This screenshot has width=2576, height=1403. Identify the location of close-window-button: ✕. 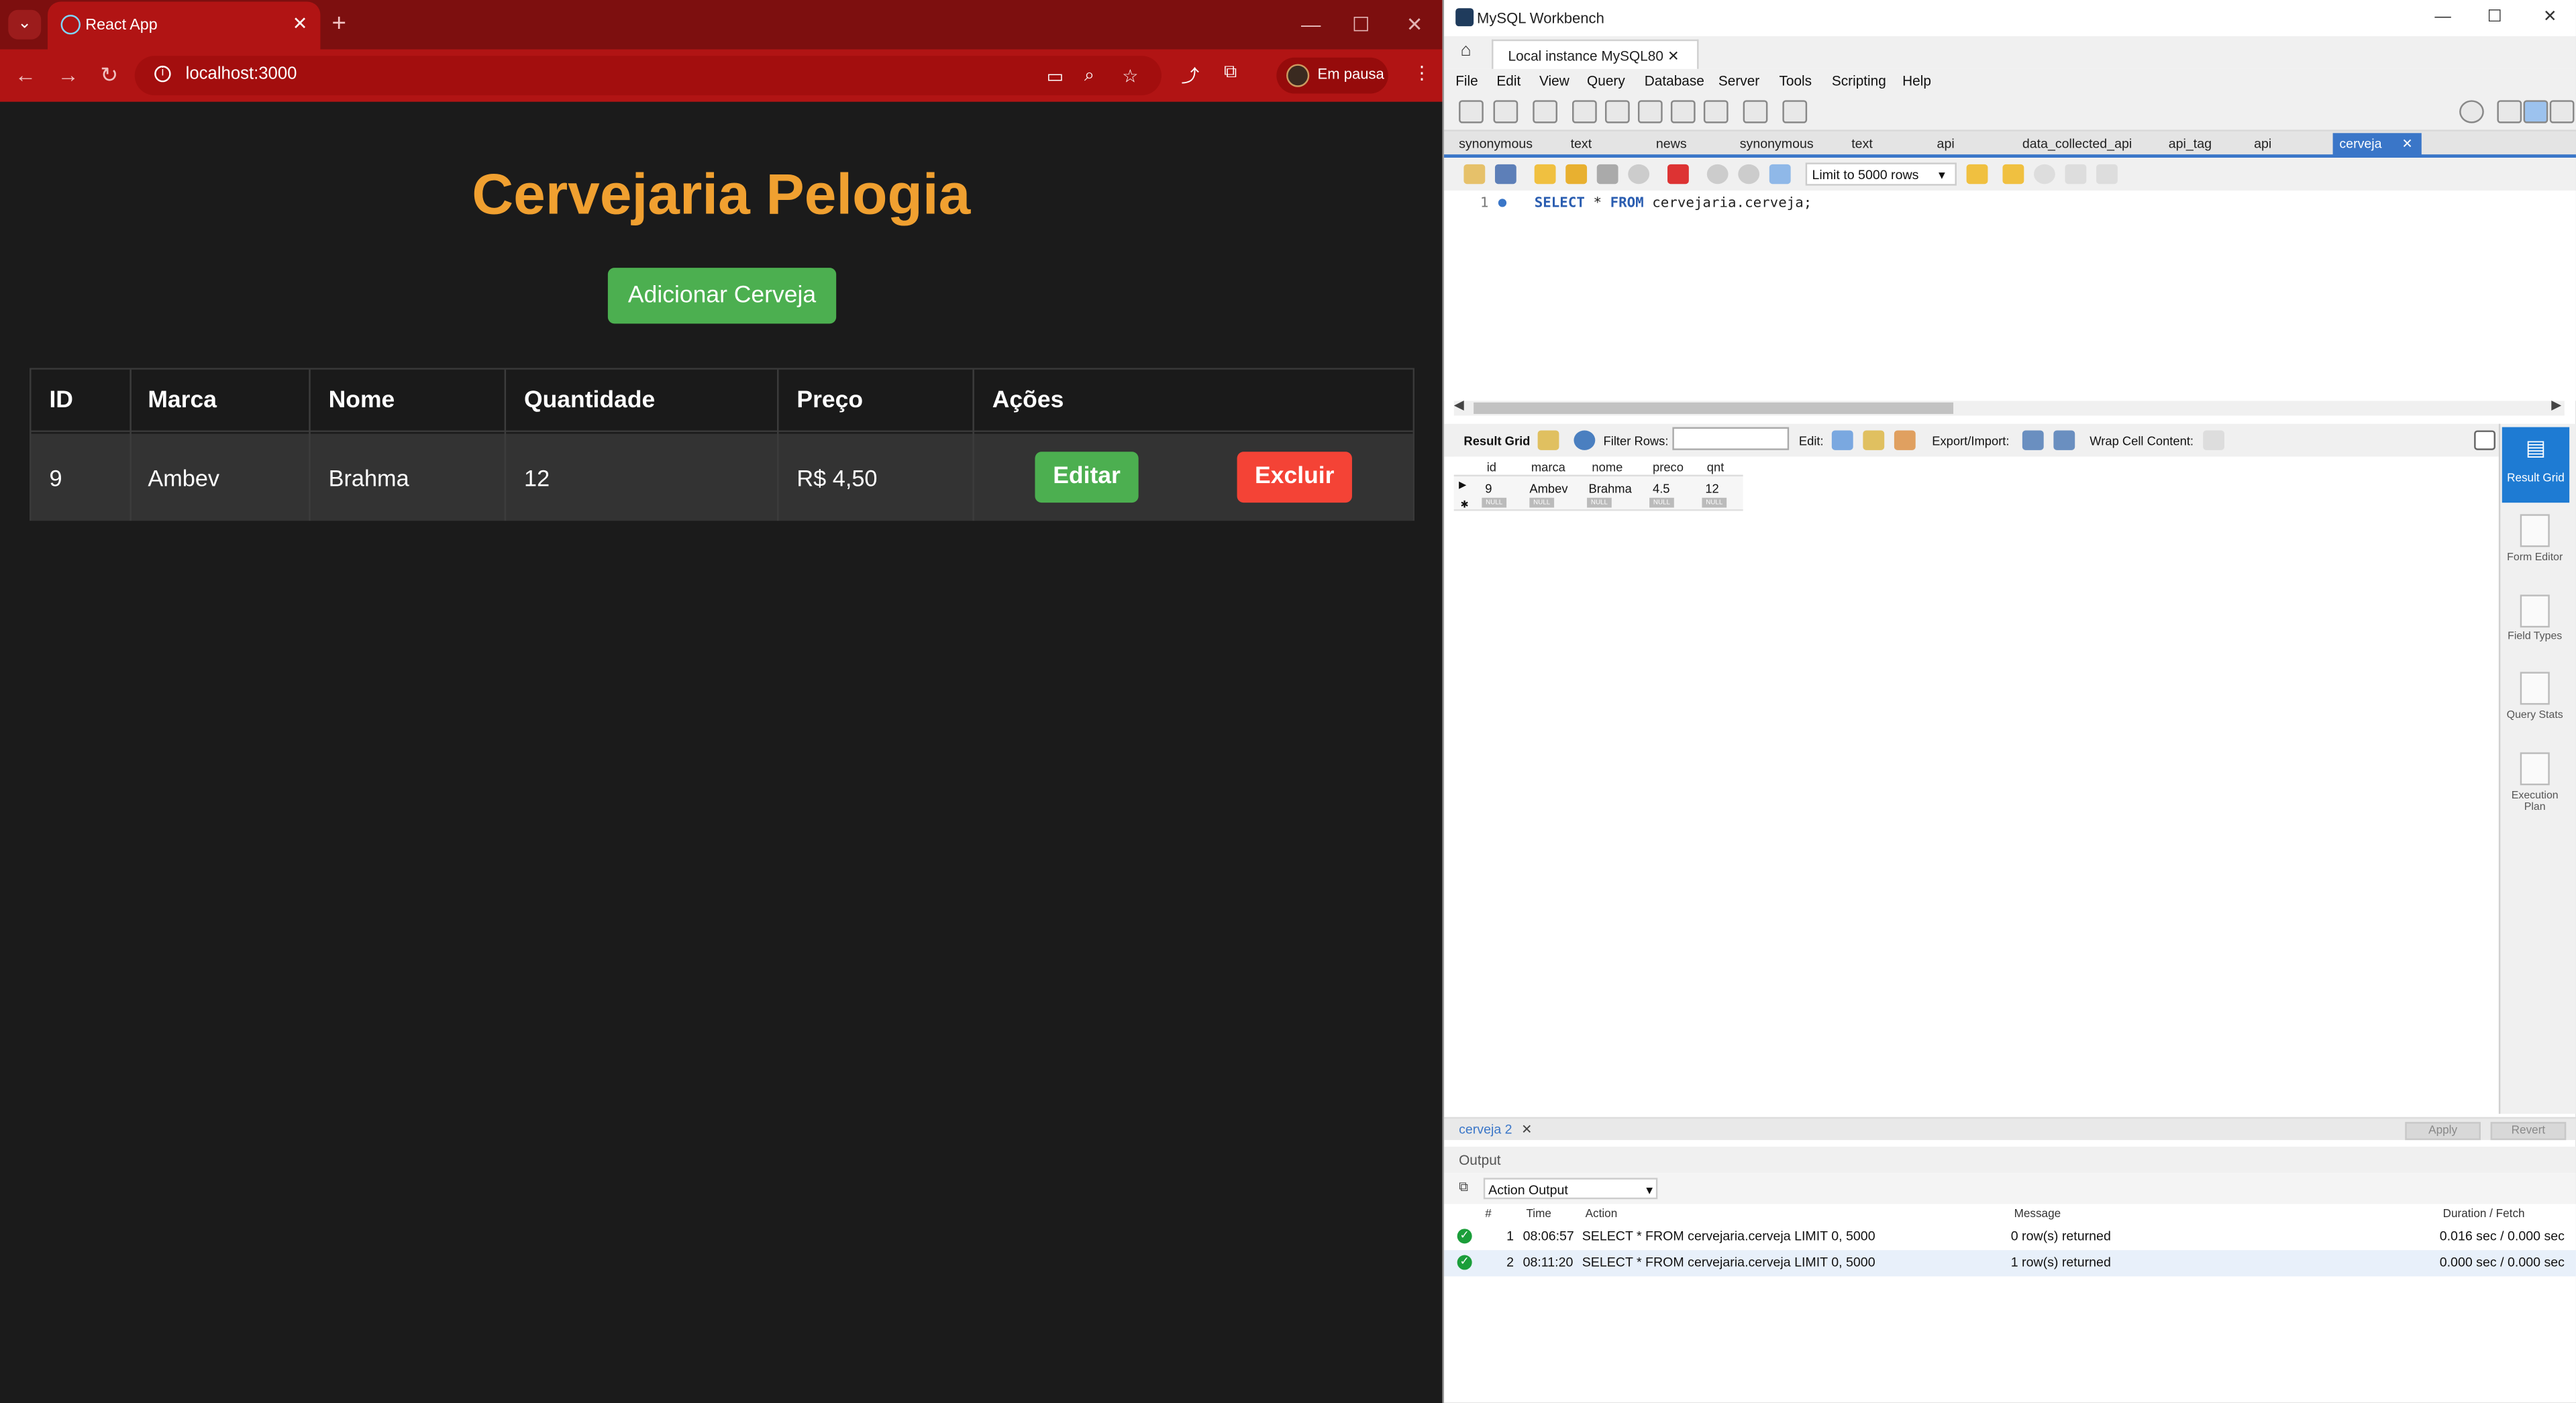
(1414, 25).